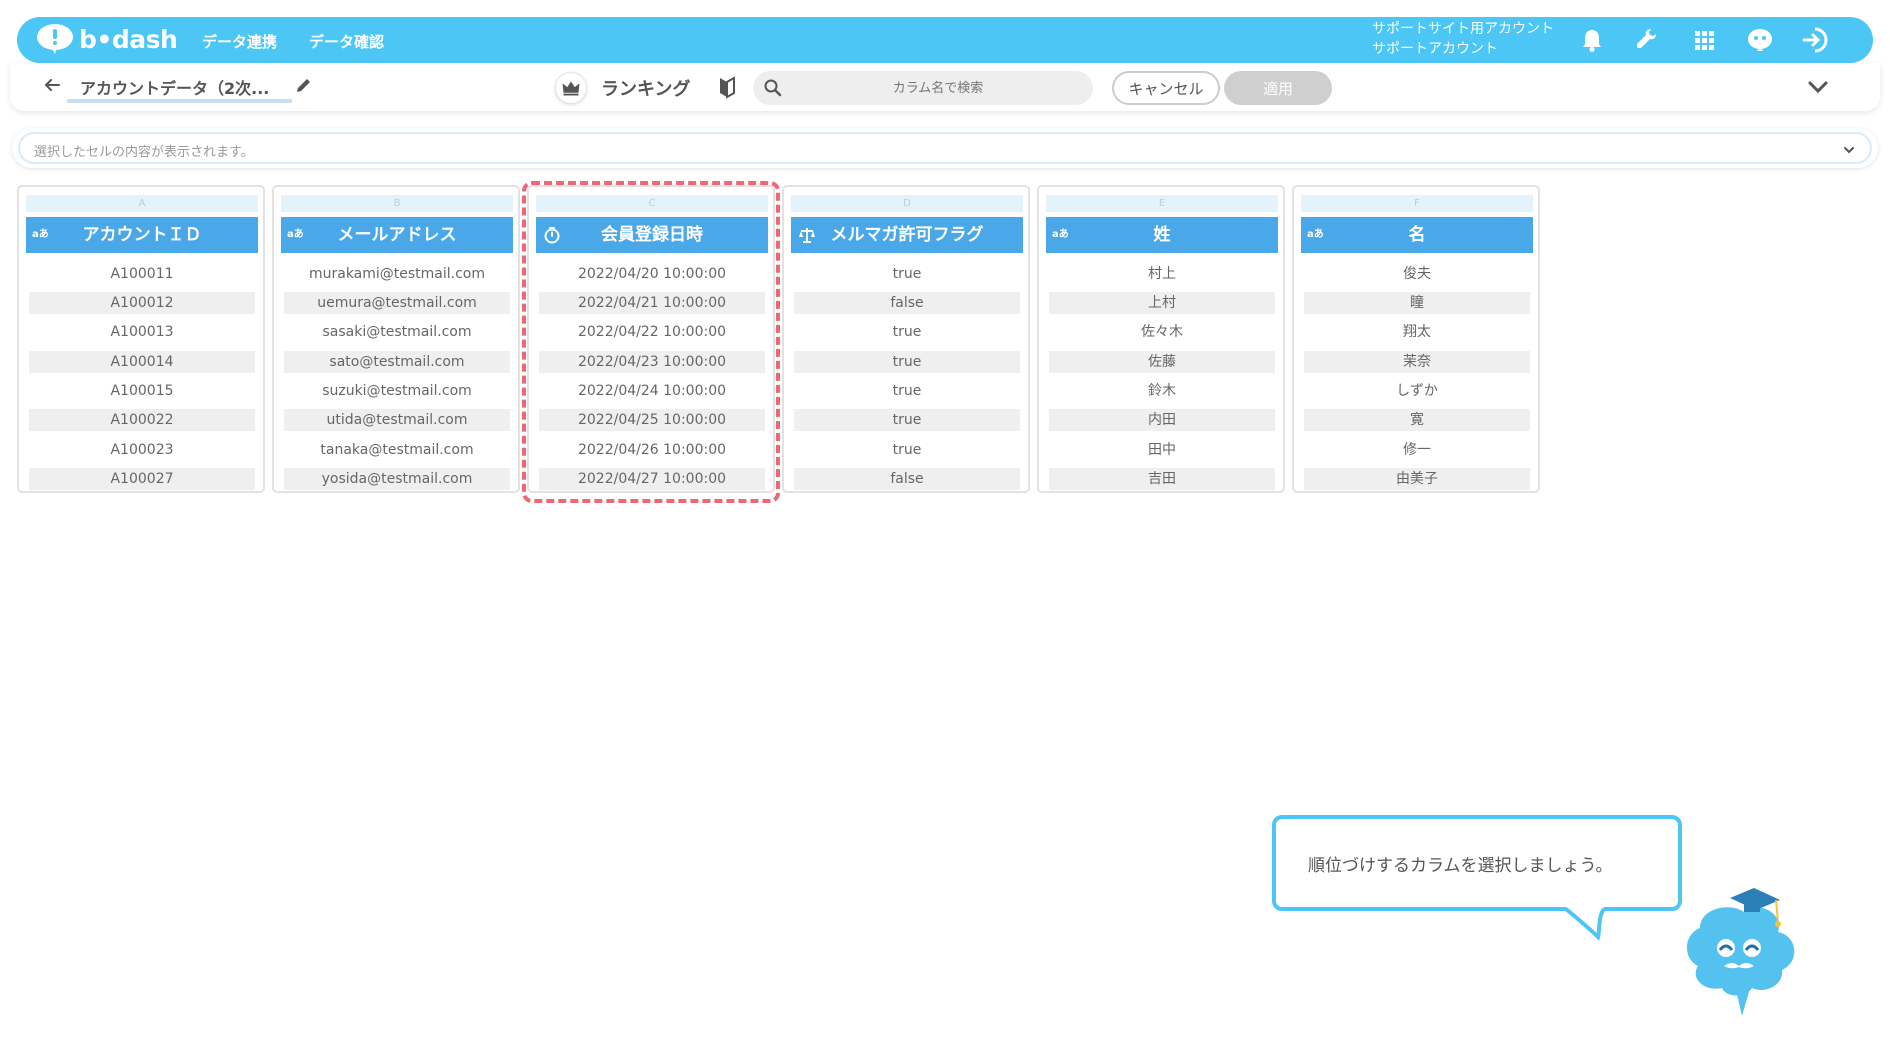  What do you see at coordinates (346, 41) in the screenshot?
I see `nav-data-check: データ確認` at bounding box center [346, 41].